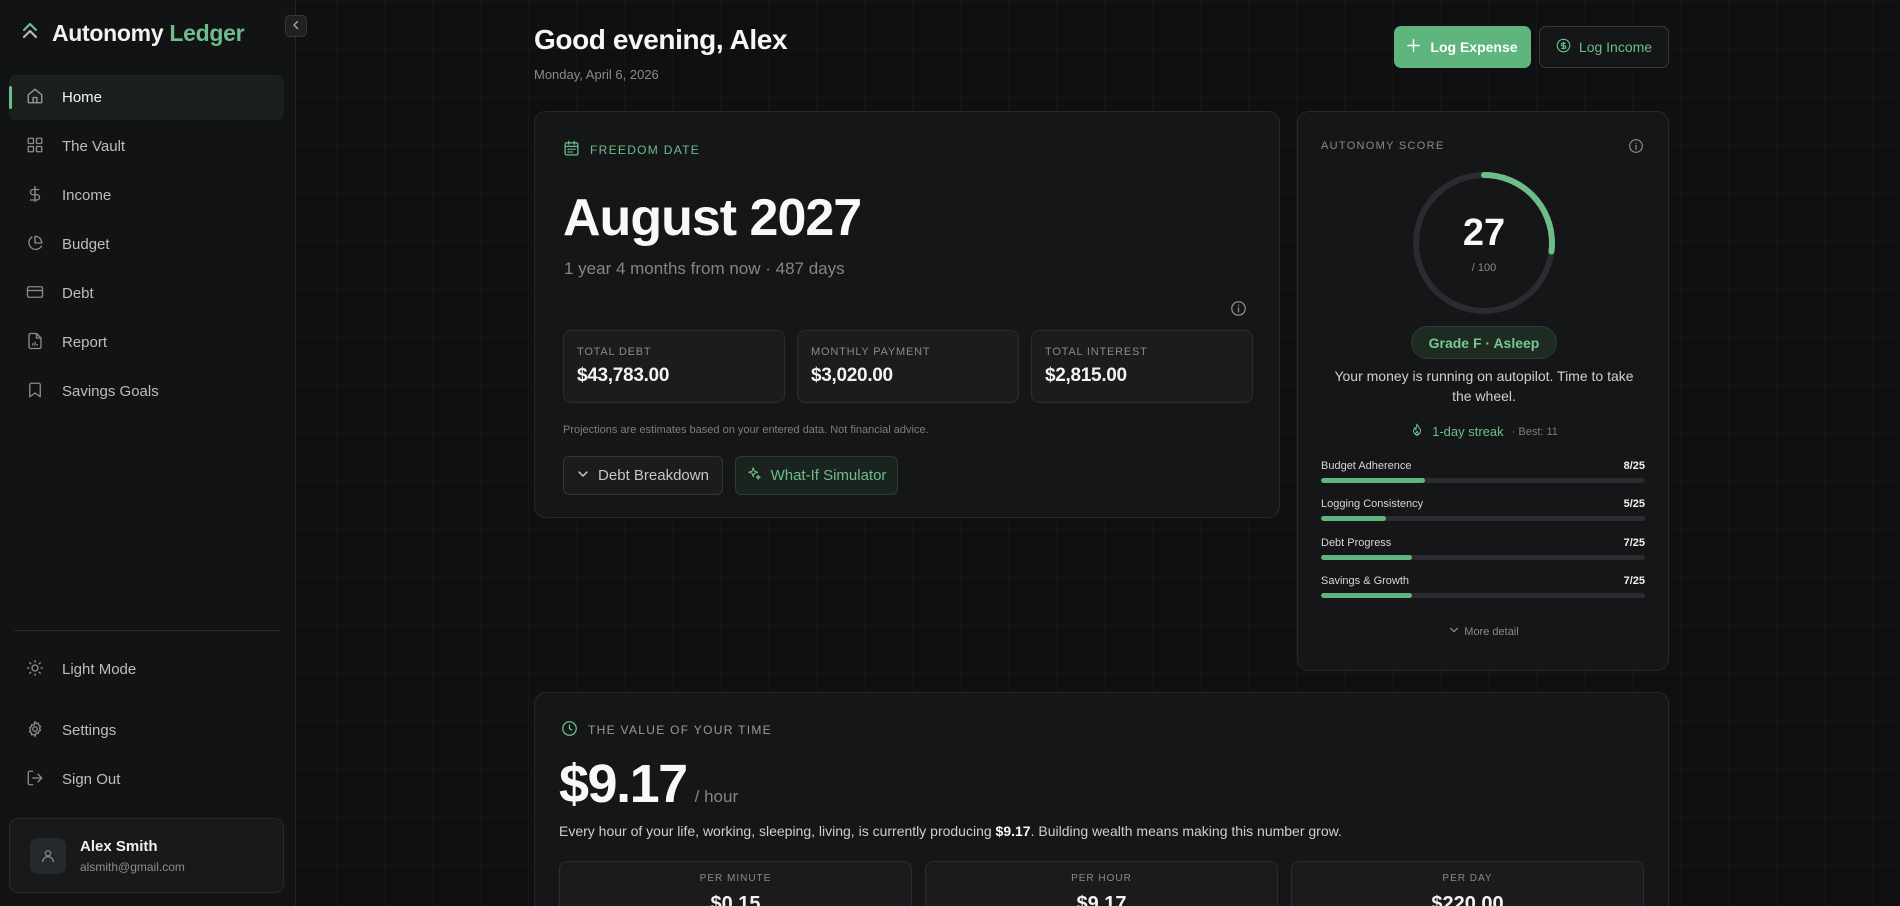 This screenshot has width=1900, height=906. Describe the element at coordinates (146, 195) in the screenshot. I see `sidebar-item-income: Income` at that location.